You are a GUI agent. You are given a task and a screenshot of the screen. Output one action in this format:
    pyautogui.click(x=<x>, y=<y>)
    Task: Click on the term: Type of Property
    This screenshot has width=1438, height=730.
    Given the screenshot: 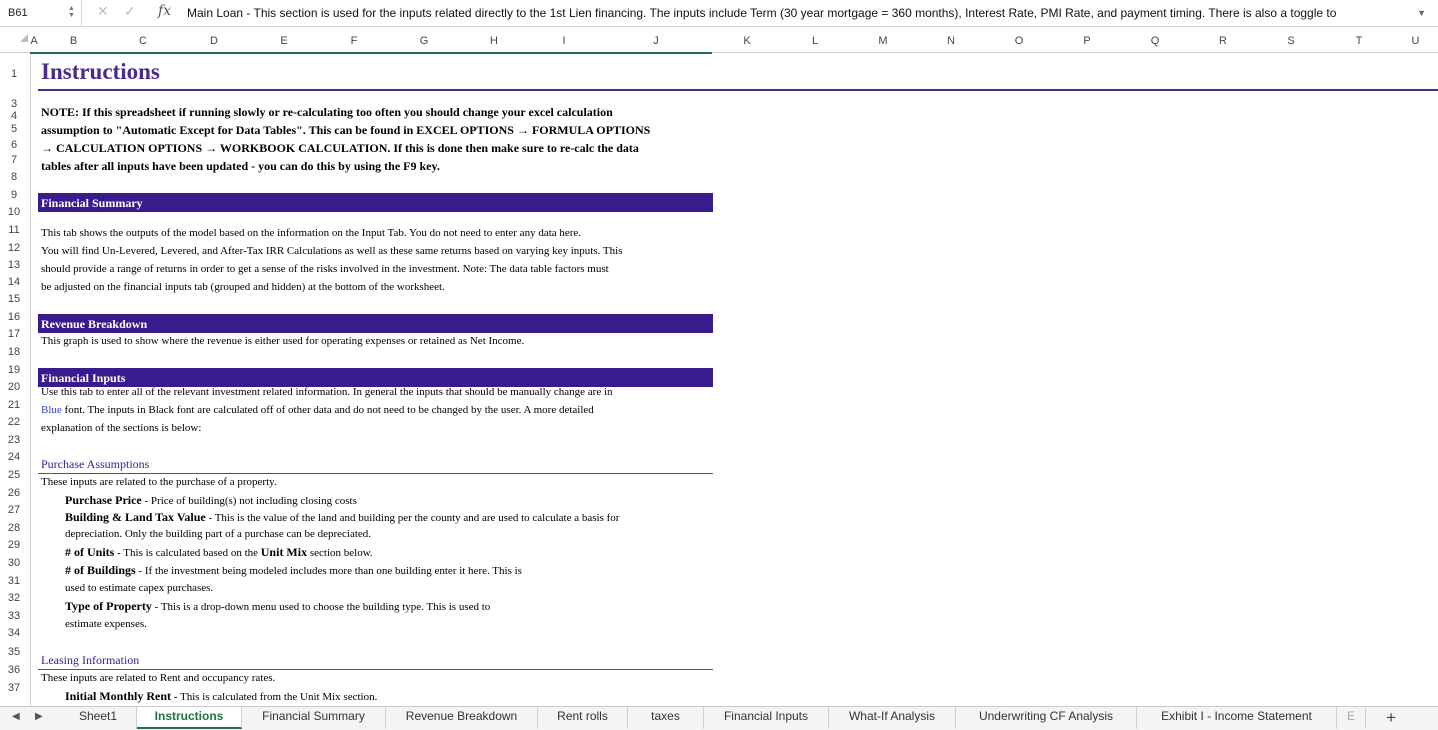 What is the action you would take?
    pyautogui.click(x=108, y=606)
    